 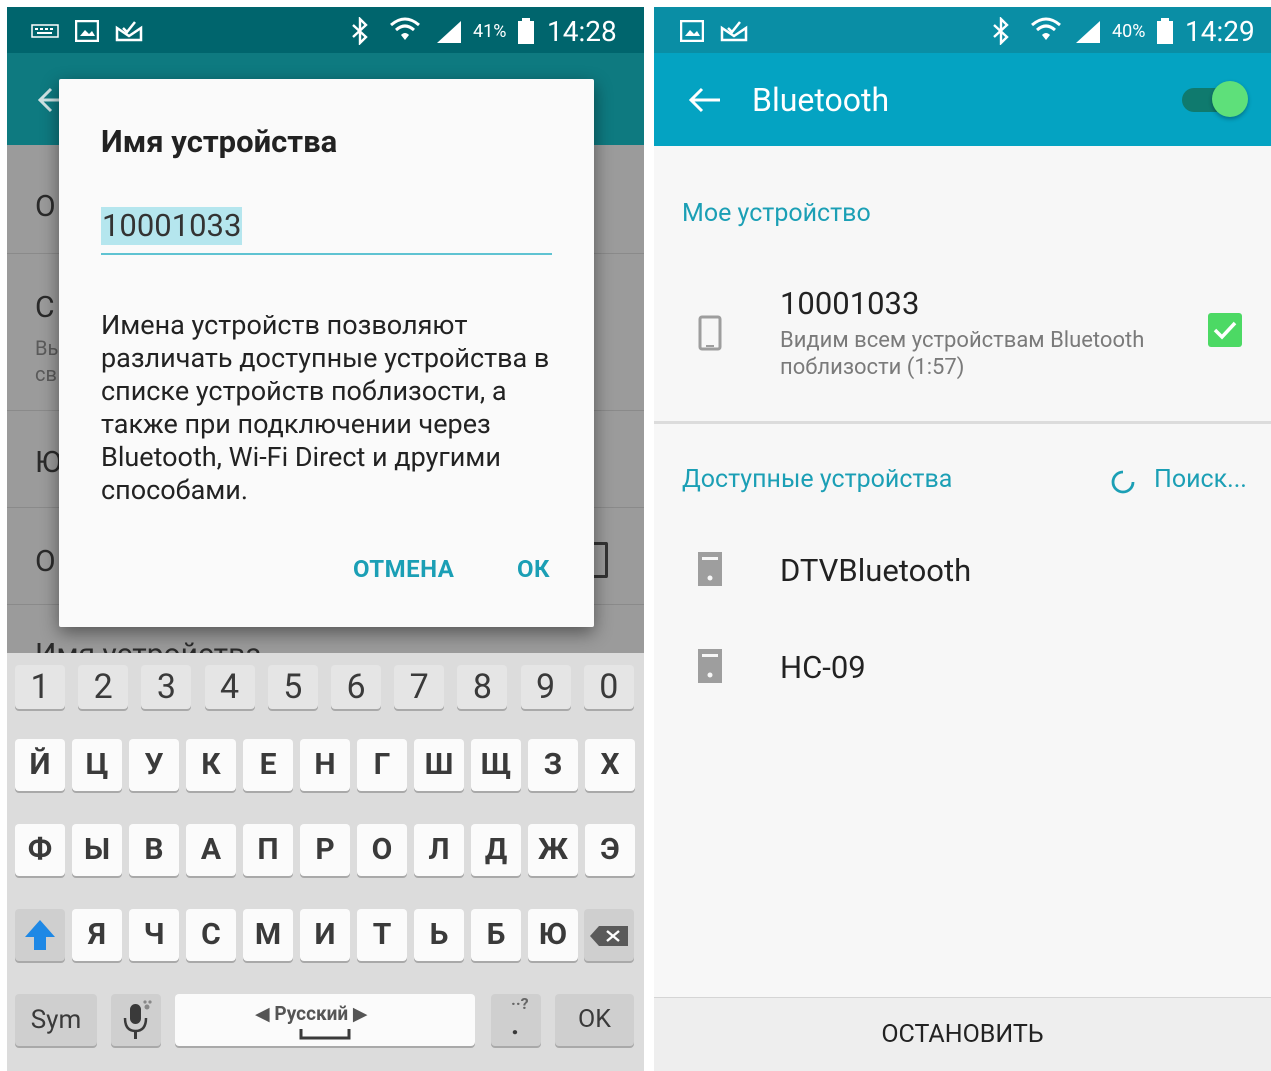 What do you see at coordinates (356, 687) in the screenshot?
I see `number-key: 6` at bounding box center [356, 687].